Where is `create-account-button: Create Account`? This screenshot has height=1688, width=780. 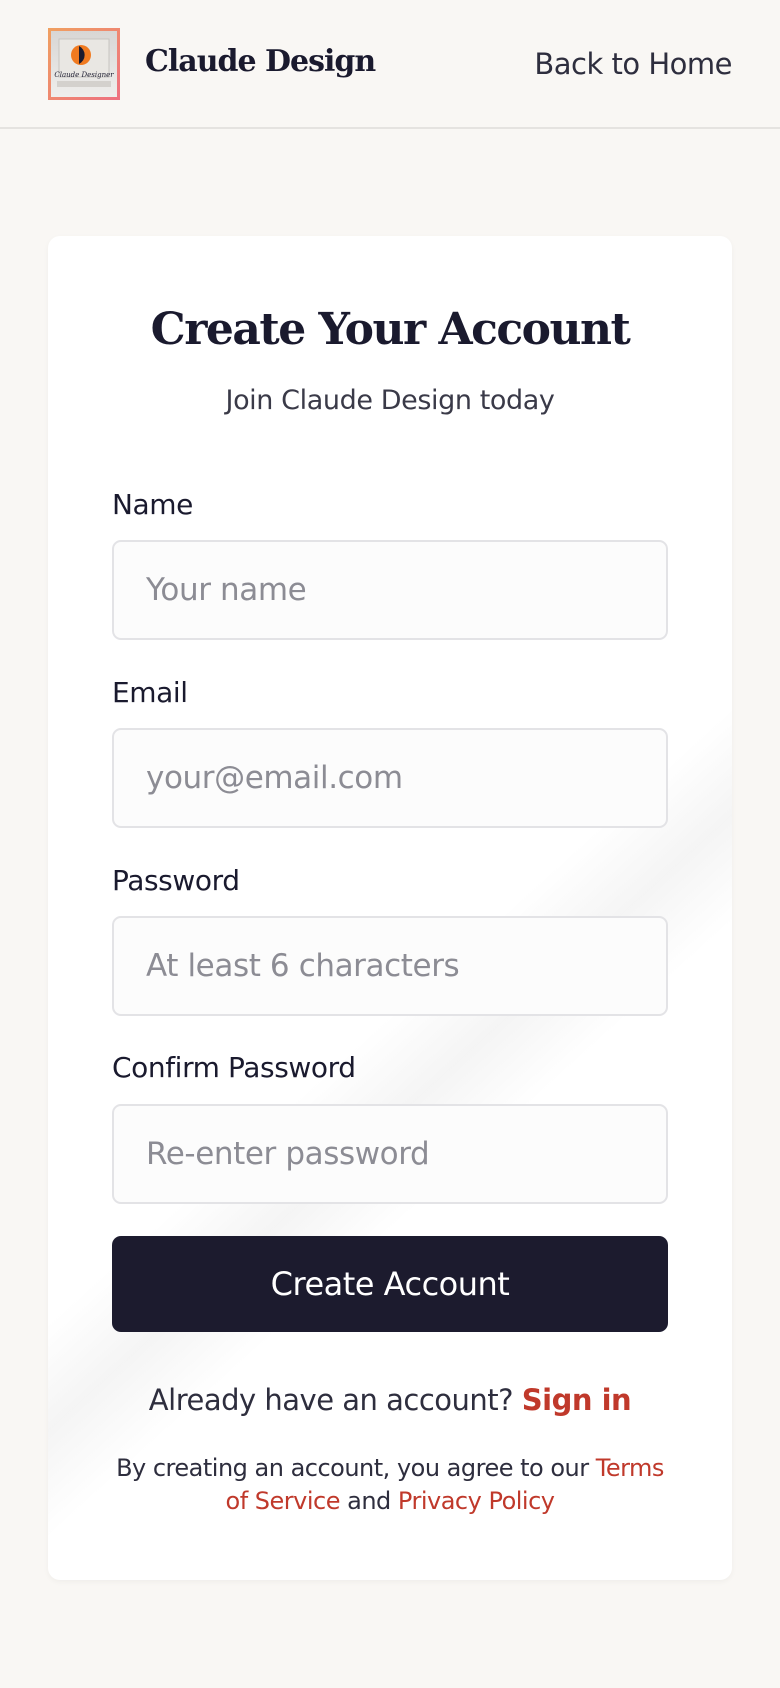 create-account-button: Create Account is located at coordinates (390, 1284).